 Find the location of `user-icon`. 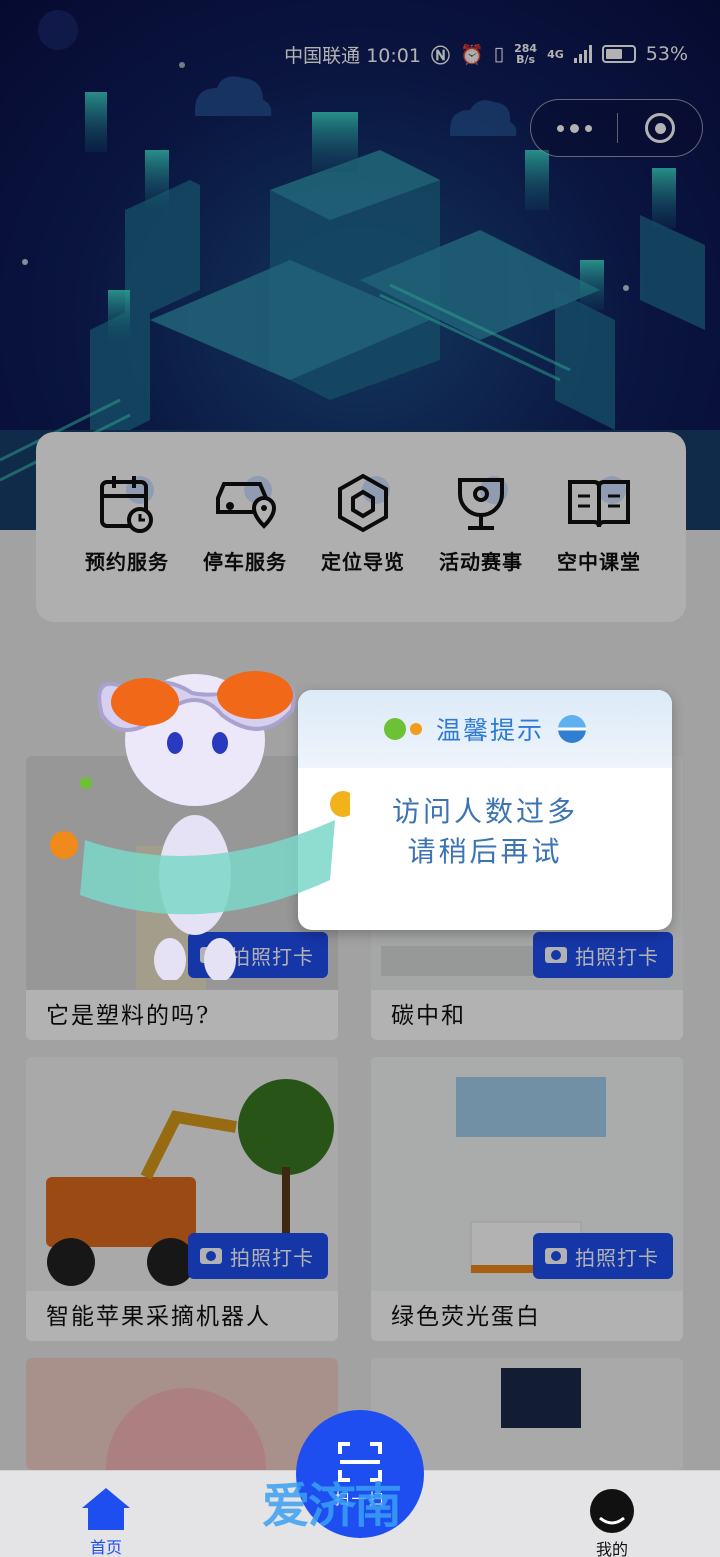

user-icon is located at coordinates (612, 1511).